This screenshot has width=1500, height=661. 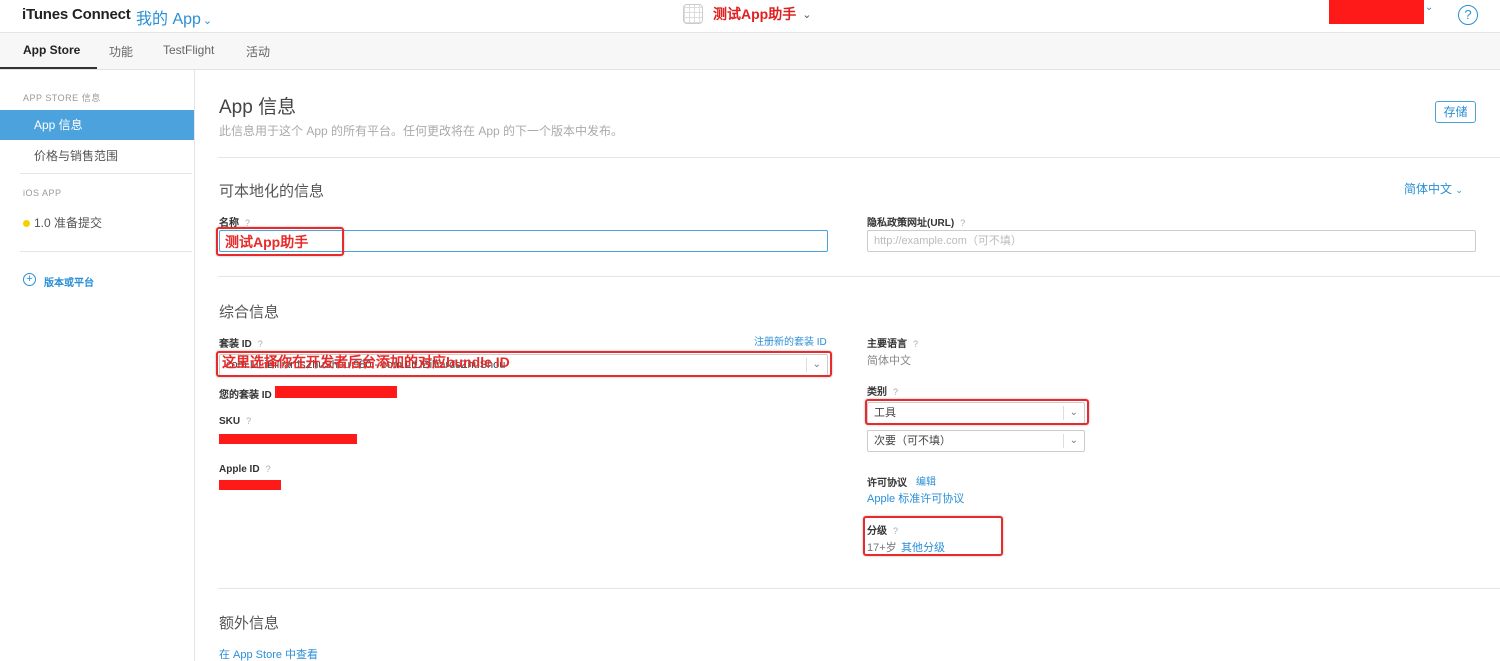 I want to click on secondary-category-value: 次要（可不填）, so click(x=912, y=441).